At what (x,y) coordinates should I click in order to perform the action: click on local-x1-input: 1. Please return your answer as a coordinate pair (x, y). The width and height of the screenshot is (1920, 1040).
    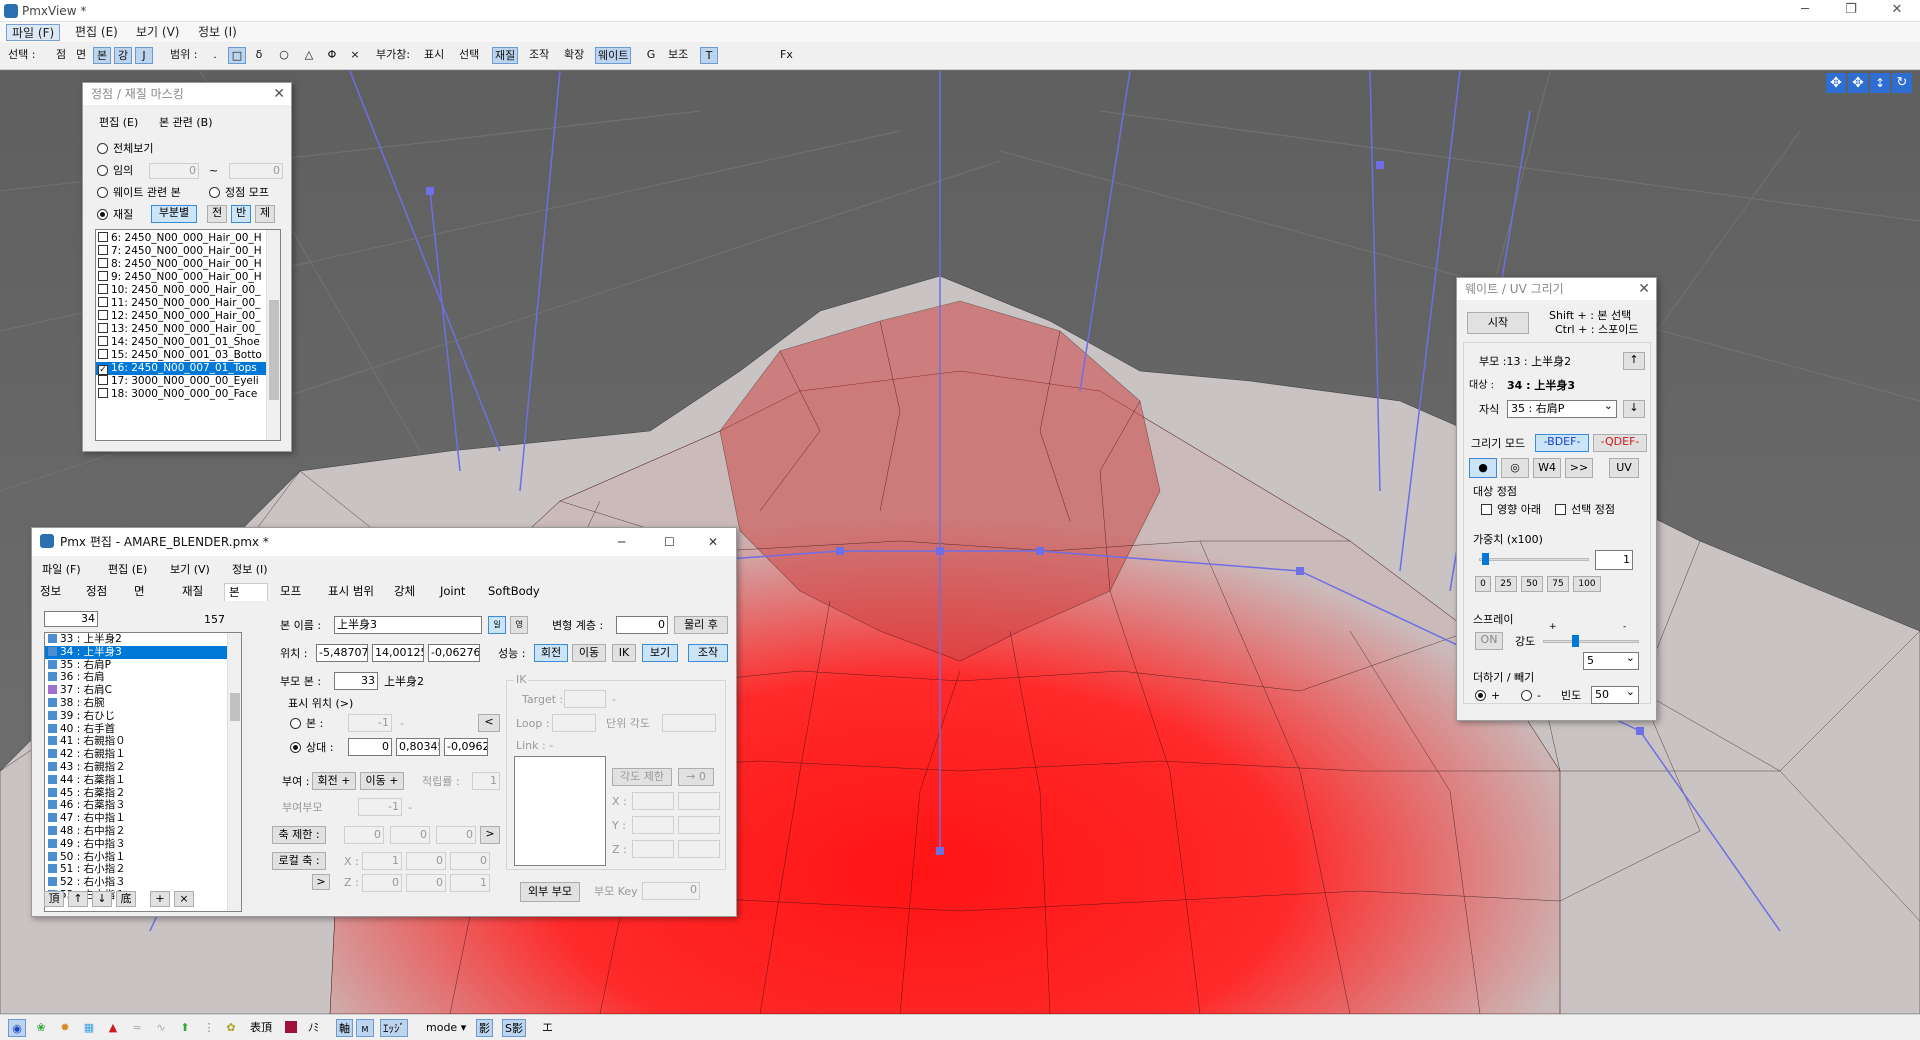
    Looking at the image, I should click on (382, 861).